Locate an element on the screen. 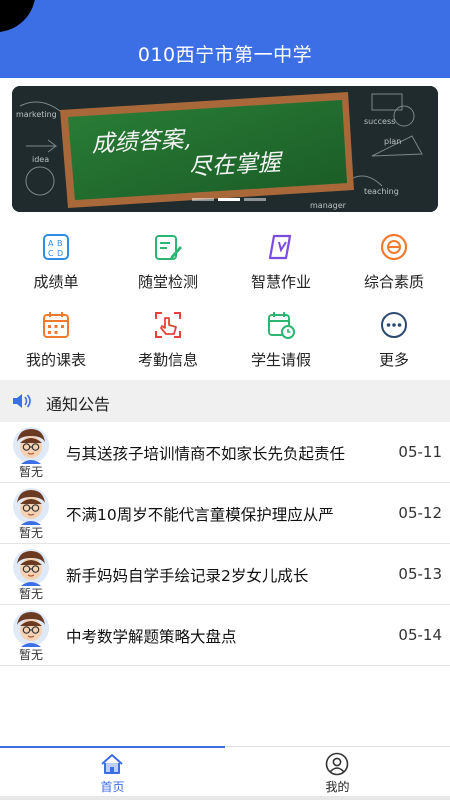  grid-label: 随堂检测 is located at coordinates (167, 282).